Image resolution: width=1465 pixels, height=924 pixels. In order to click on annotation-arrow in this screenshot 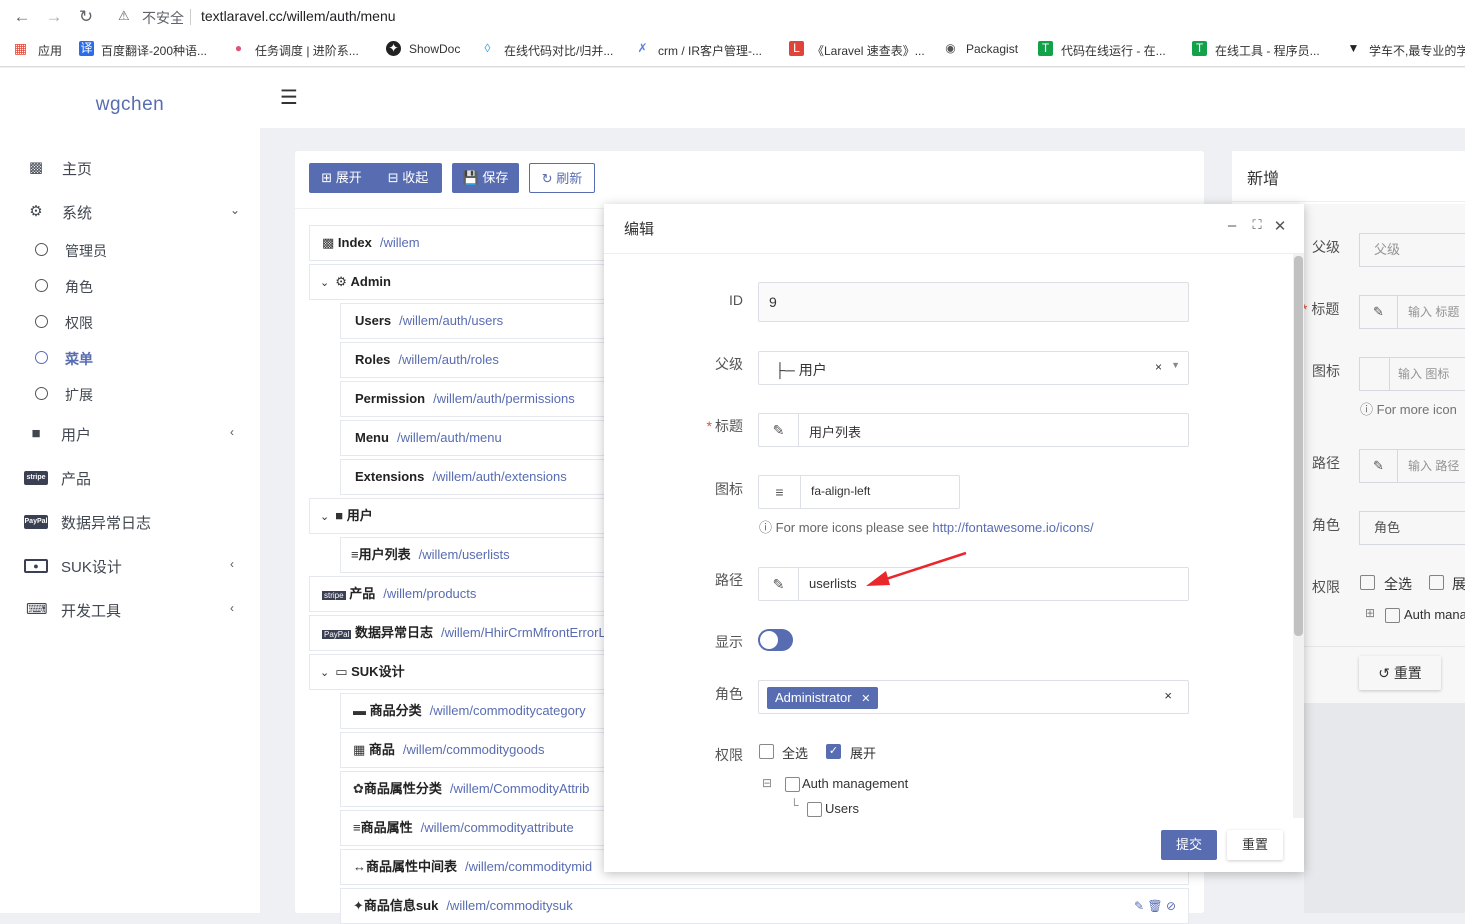, I will do `click(916, 568)`.